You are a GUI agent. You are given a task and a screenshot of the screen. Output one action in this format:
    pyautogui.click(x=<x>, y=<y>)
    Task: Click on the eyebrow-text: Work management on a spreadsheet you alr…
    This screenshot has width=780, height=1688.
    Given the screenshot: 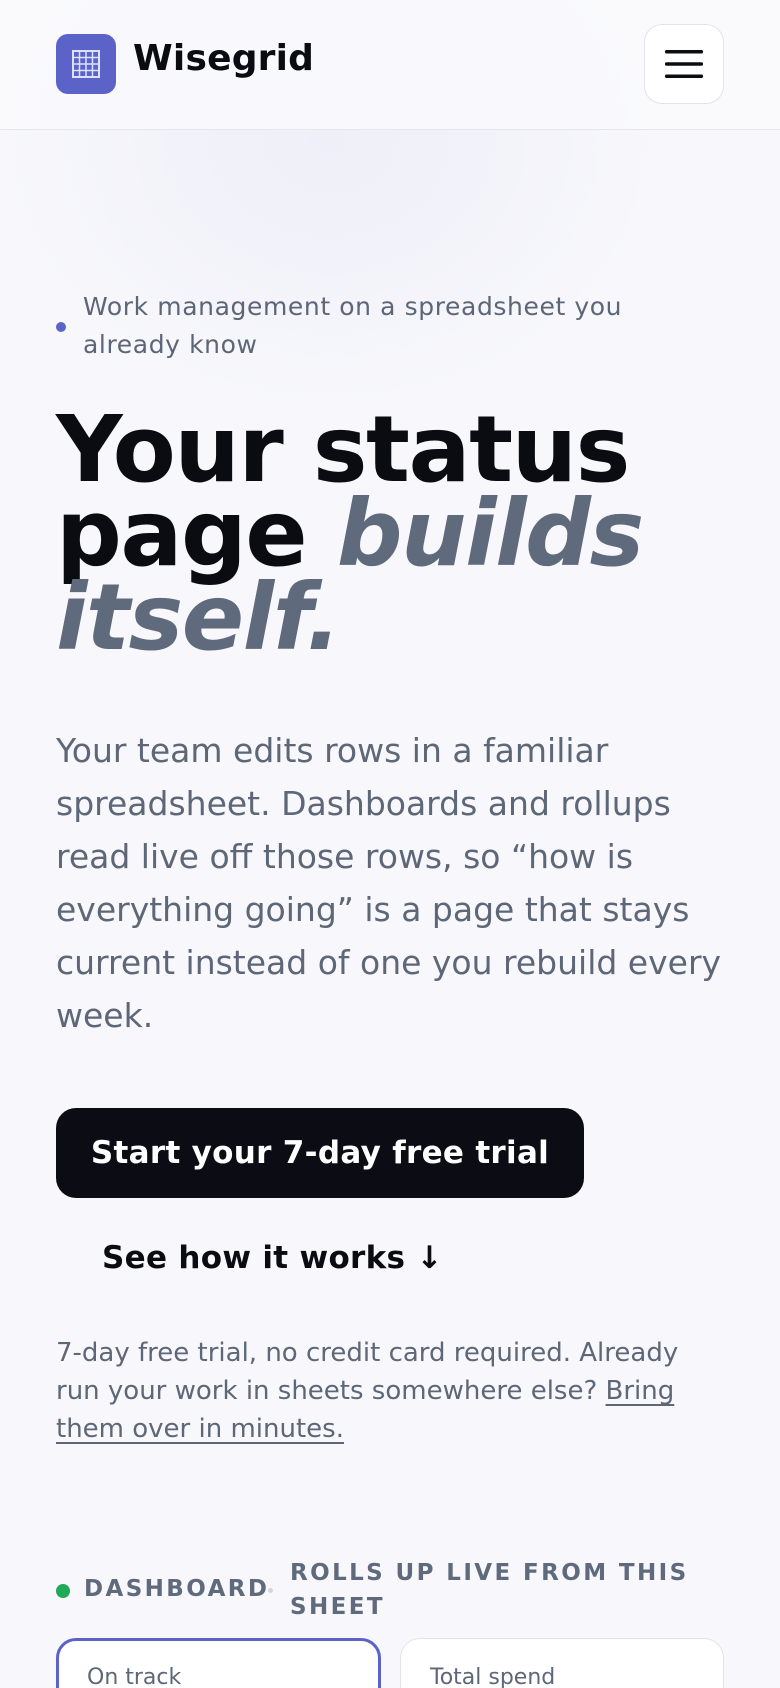 What is the action you would take?
    pyautogui.click(x=353, y=325)
    